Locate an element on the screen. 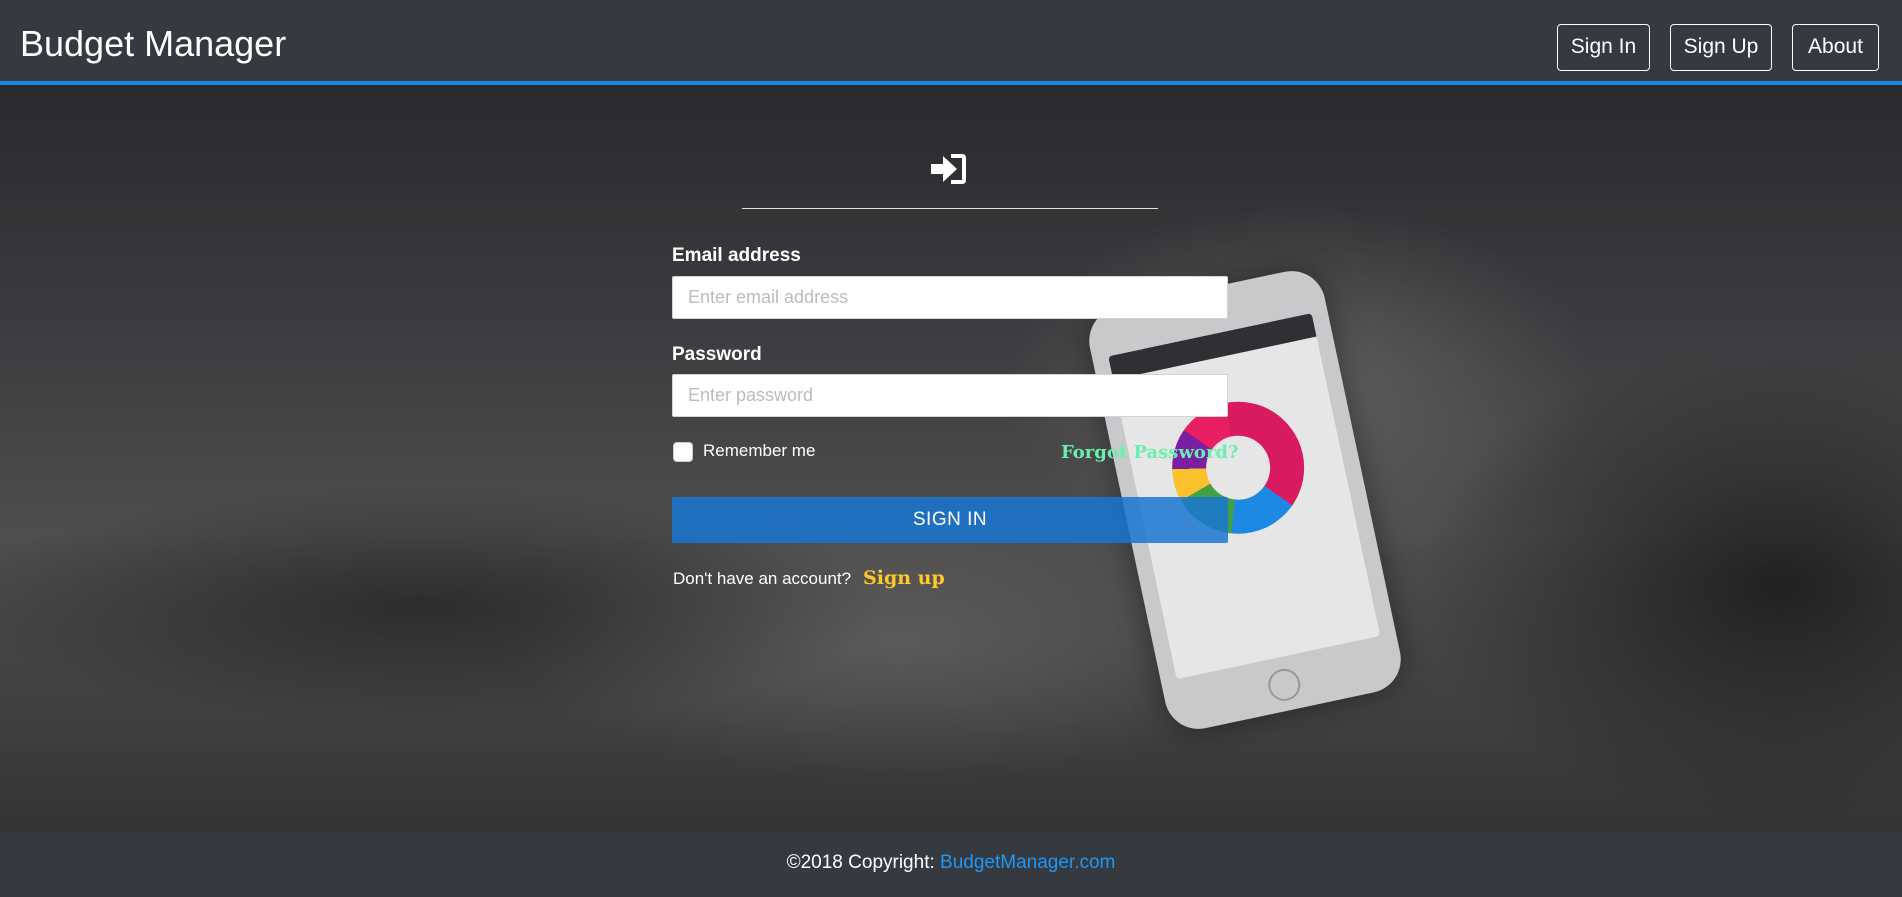 This screenshot has width=1902, height=897. forgot-password-link: Forgot Password? is located at coordinates (1150, 452).